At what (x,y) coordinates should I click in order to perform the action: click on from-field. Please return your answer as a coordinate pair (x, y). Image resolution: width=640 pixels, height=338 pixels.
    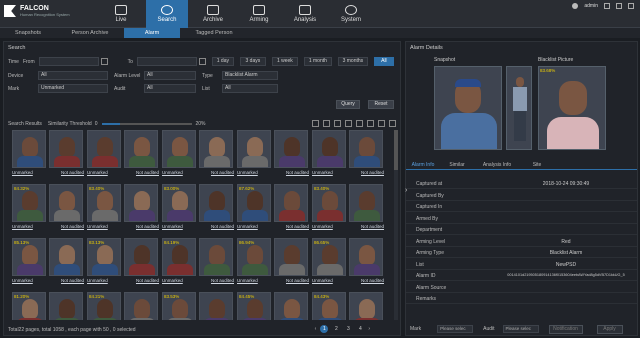
    Looking at the image, I should click on (68, 61).